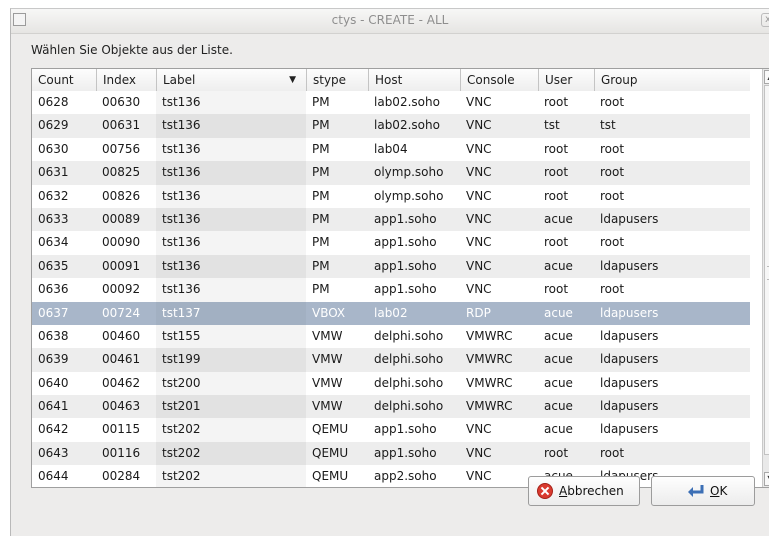 The height and width of the screenshot is (536, 769). I want to click on cell-host: app2.soho, so click(405, 476).